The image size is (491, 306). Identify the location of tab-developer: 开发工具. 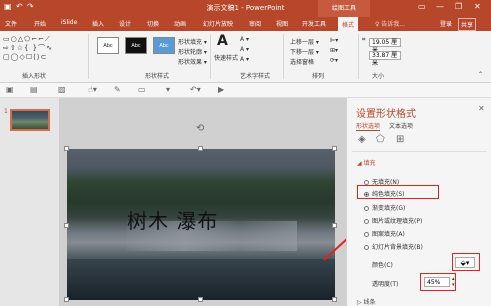
(314, 23).